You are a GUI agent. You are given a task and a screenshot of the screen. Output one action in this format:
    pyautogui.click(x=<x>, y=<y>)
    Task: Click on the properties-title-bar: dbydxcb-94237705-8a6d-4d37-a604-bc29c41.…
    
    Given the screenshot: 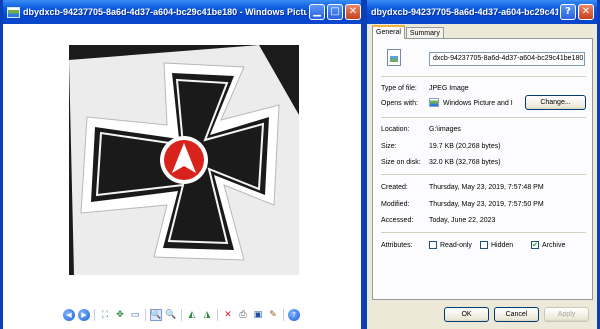 What is the action you would take?
    pyautogui.click(x=482, y=12)
    